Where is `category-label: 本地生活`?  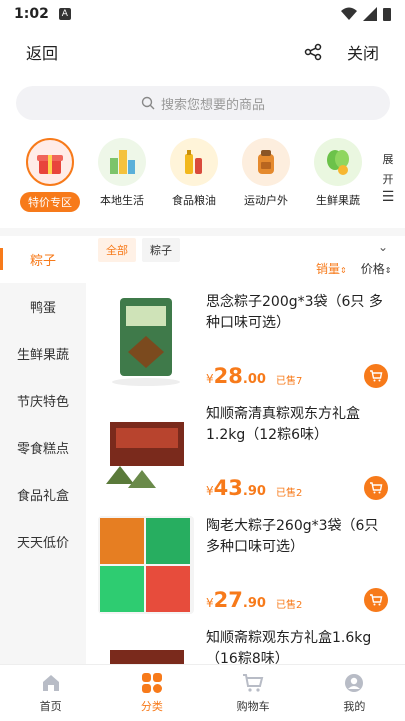
category-label: 本地生活 is located at coordinates (122, 200).